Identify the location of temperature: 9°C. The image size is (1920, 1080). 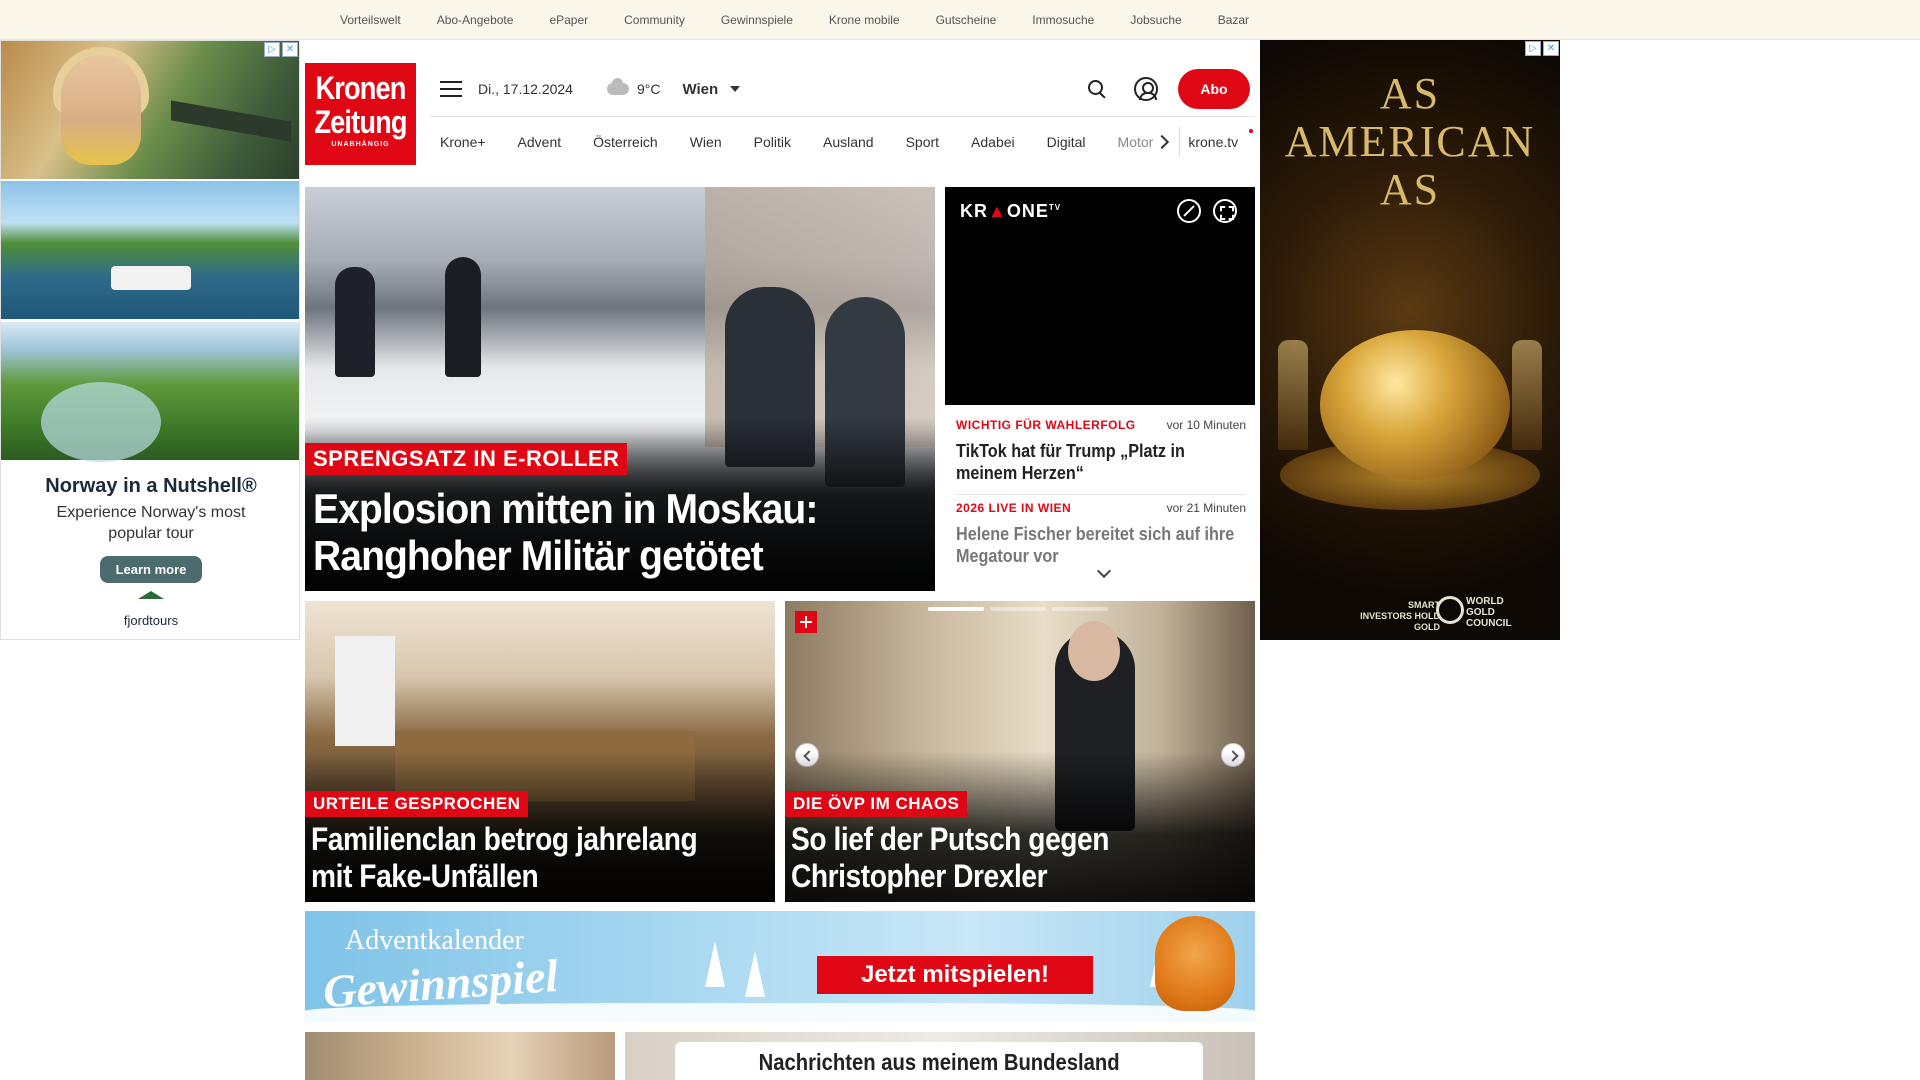
(648, 89).